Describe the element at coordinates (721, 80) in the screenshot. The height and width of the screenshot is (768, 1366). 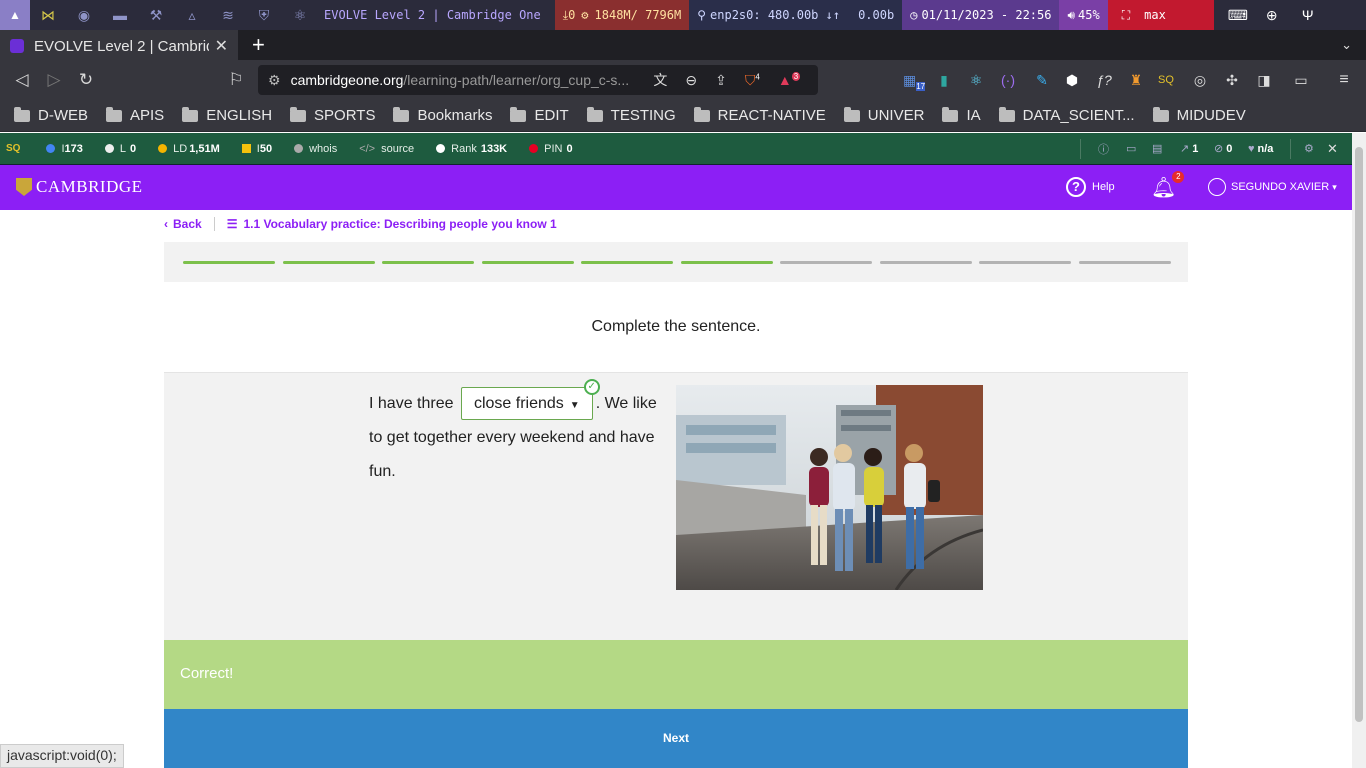
I see `share-icon: ⇪` at that location.